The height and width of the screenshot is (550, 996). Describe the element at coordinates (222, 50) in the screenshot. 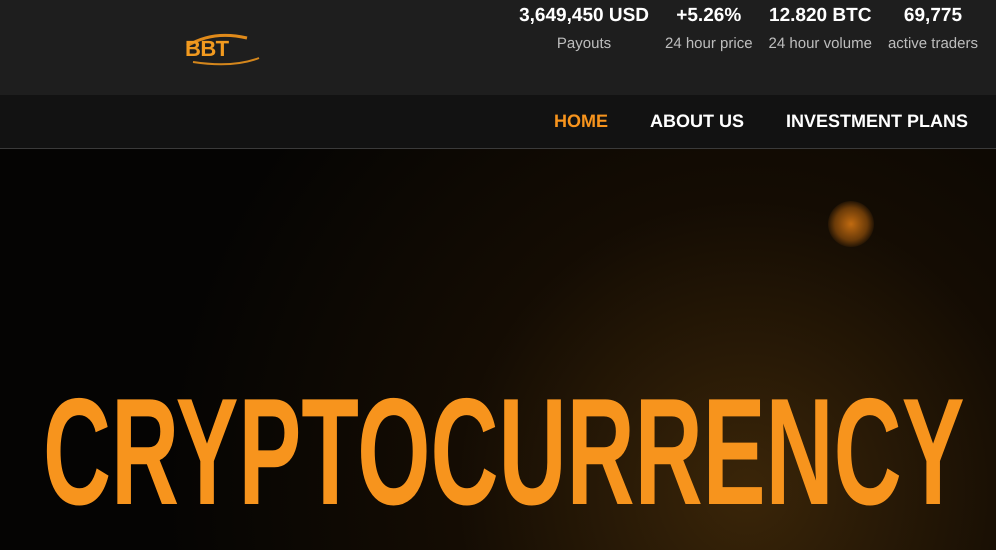

I see `logo-drawing: BBT` at that location.